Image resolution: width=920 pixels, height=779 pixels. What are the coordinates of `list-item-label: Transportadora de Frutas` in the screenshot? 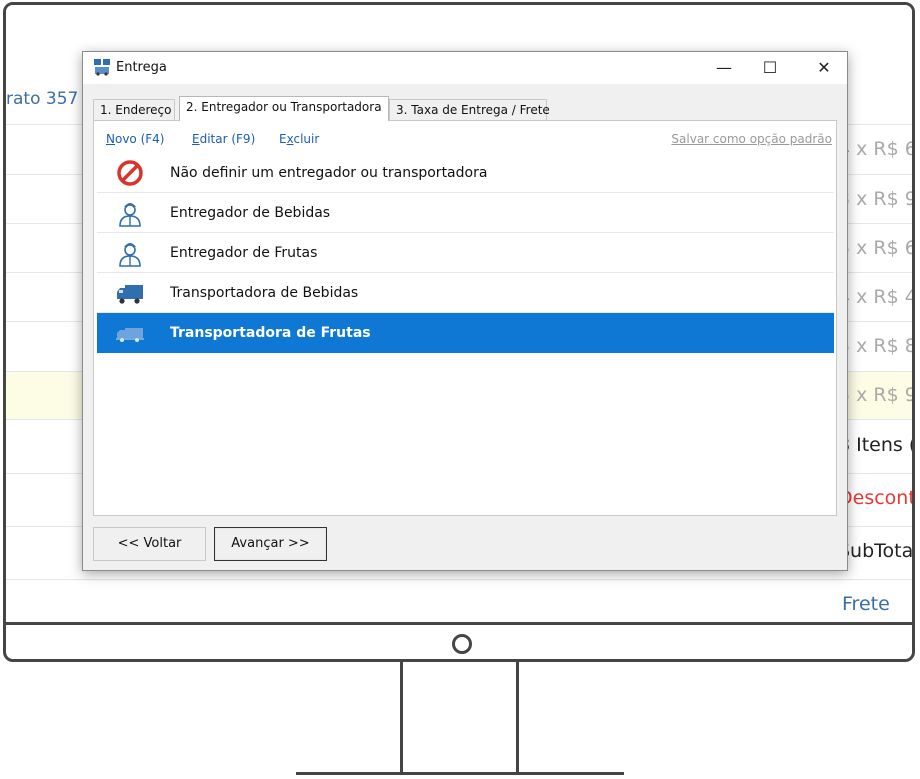 It's located at (270, 333).